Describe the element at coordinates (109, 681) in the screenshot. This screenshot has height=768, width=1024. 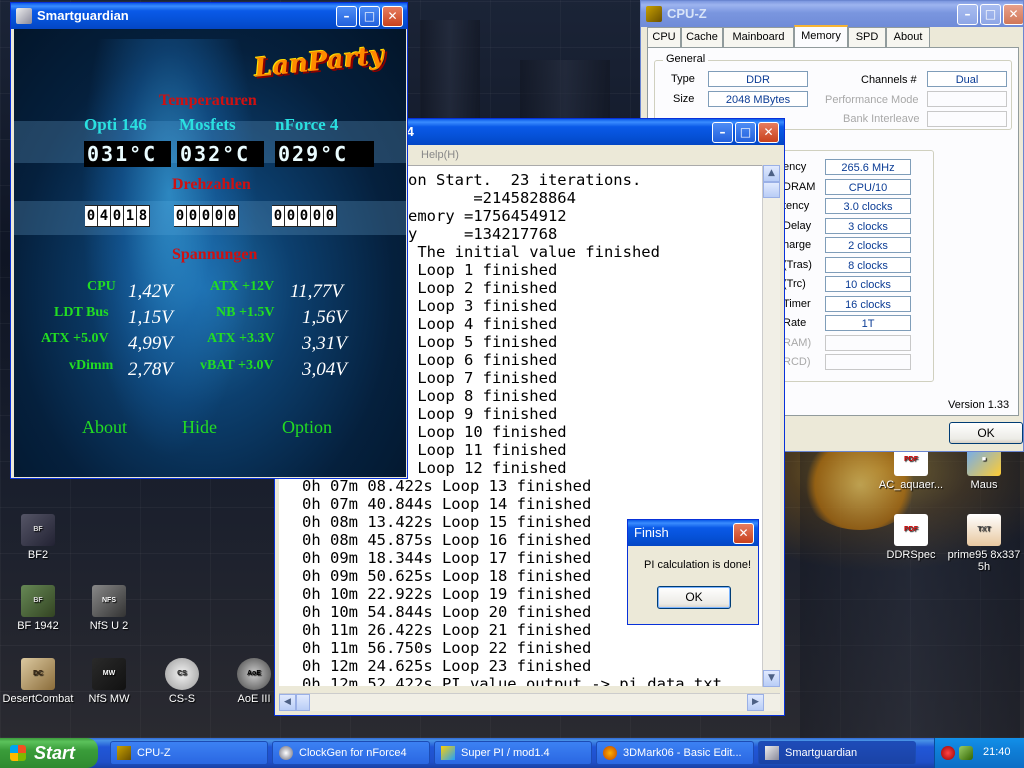
I see `desktop-icon-nfsmw: MW NfS MW` at that location.